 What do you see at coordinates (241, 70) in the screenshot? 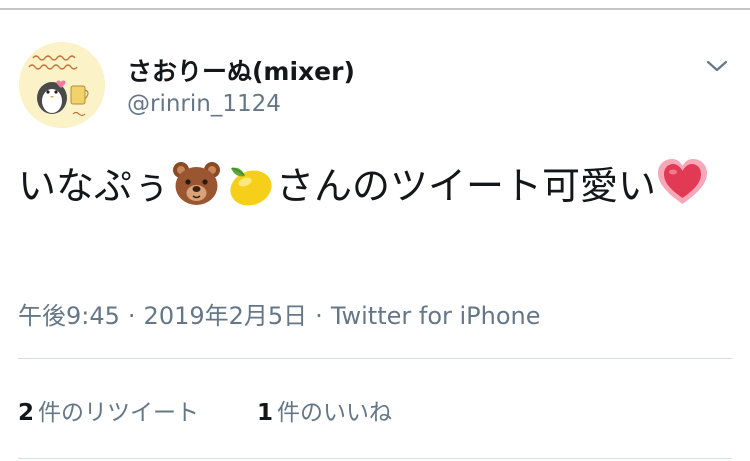
I see `author-display-name: さおりーぬ(mixer)` at bounding box center [241, 70].